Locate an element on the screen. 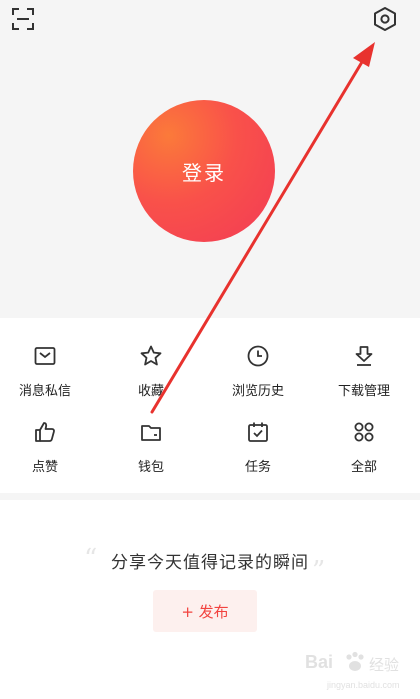  menu-item-label: 点赞 is located at coordinates (44, 467).